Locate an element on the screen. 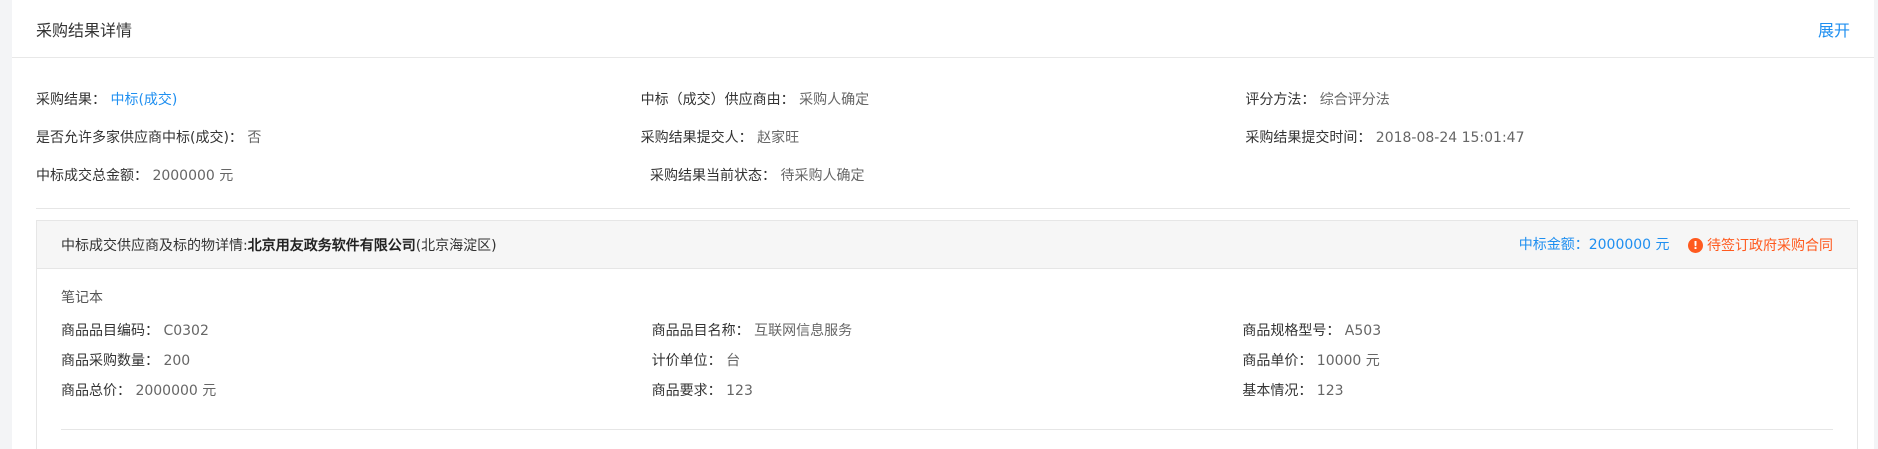  item-field: 计价单位： 台 is located at coordinates (947, 360).